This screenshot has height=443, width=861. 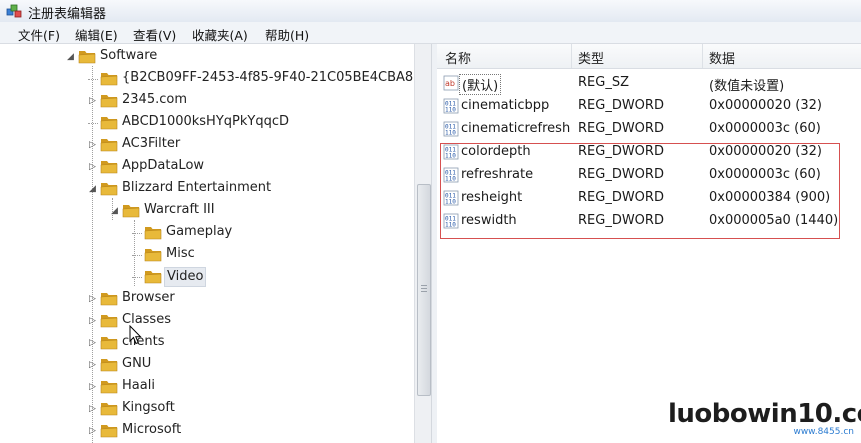 What do you see at coordinates (591, 57) in the screenshot?
I see `column-type: 类型` at bounding box center [591, 57].